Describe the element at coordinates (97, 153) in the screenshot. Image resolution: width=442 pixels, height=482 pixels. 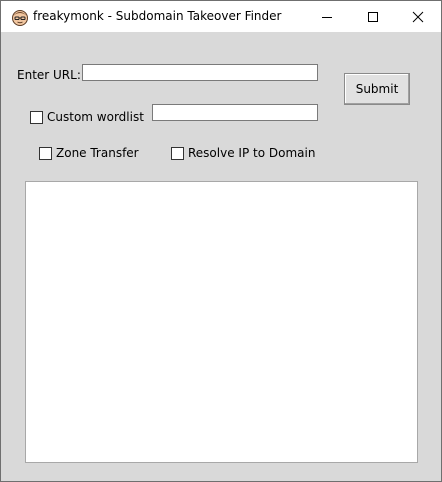
I see `zone-transfer-label: Zone Transfer` at that location.